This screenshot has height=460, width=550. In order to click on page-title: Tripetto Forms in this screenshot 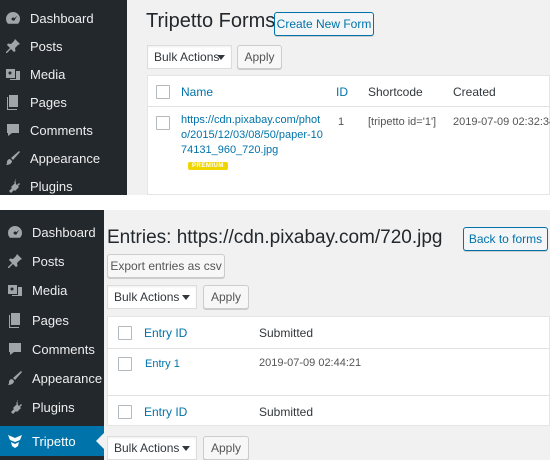, I will do `click(211, 21)`.